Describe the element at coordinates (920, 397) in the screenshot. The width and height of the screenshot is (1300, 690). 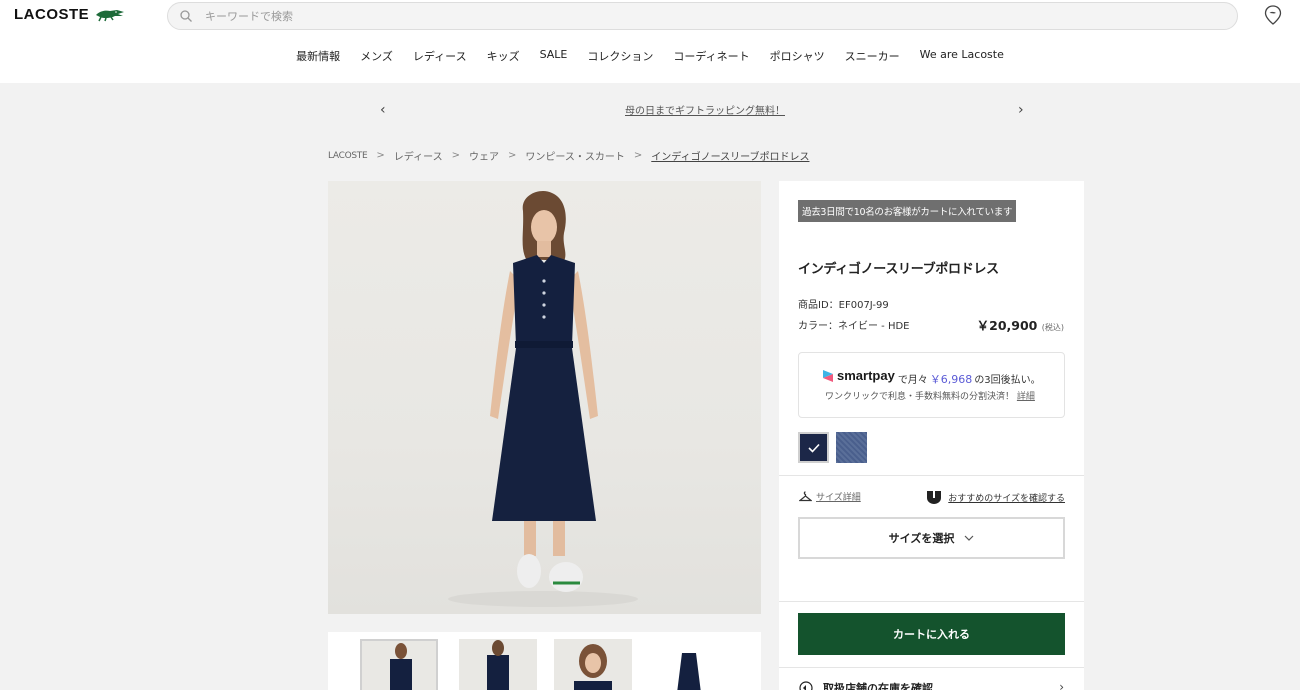
I see `smartpay-sub-text: ワンクリックで利息・手数料無料の分割決済！` at that location.